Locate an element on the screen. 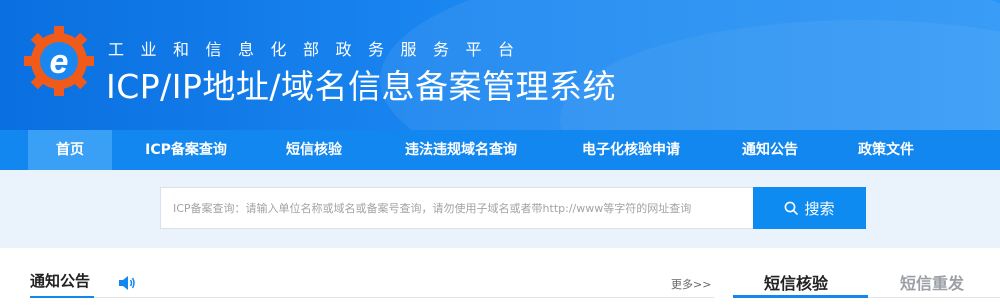 The image size is (1000, 306). search-button-label: 搜索 is located at coordinates (819, 208).